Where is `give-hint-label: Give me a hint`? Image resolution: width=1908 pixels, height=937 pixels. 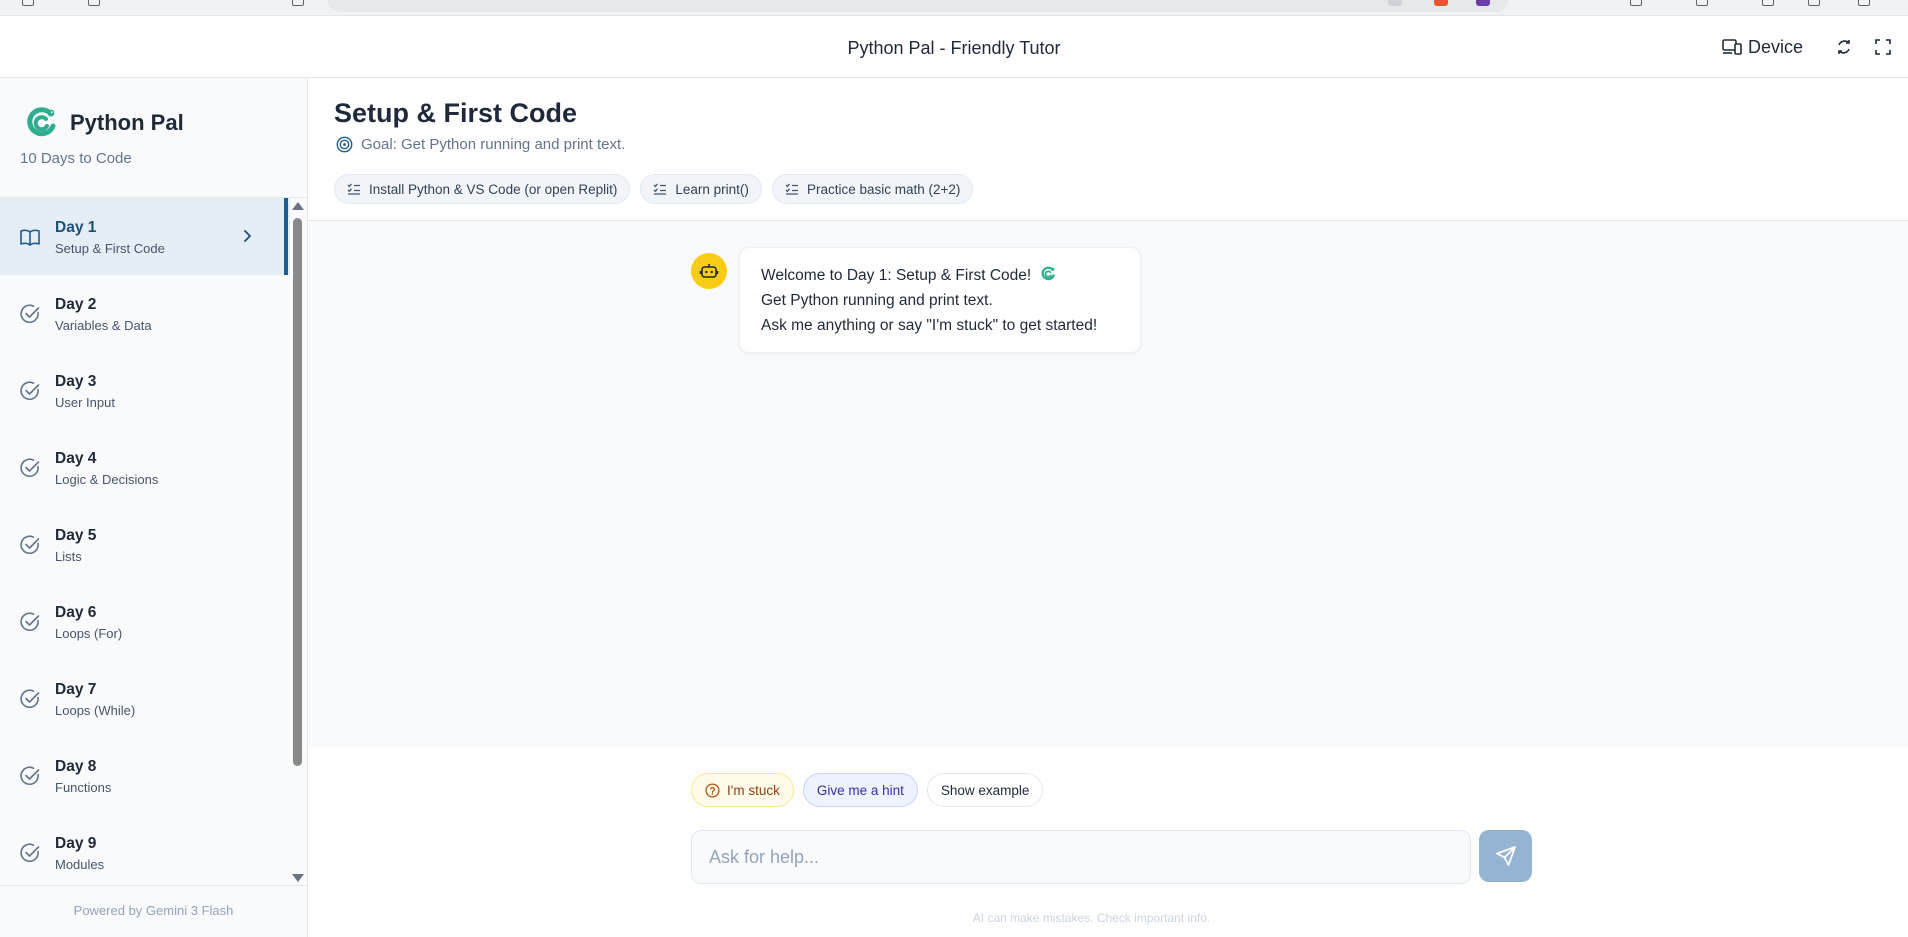
give-hint-label: Give me a hint is located at coordinates (860, 790).